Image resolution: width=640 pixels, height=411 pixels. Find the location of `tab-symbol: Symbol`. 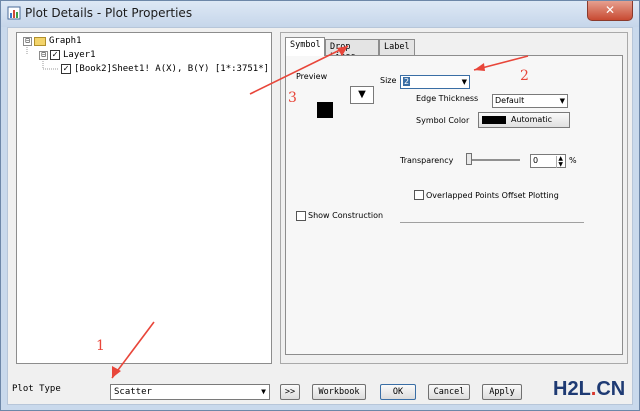

tab-symbol: Symbol is located at coordinates (305, 46).